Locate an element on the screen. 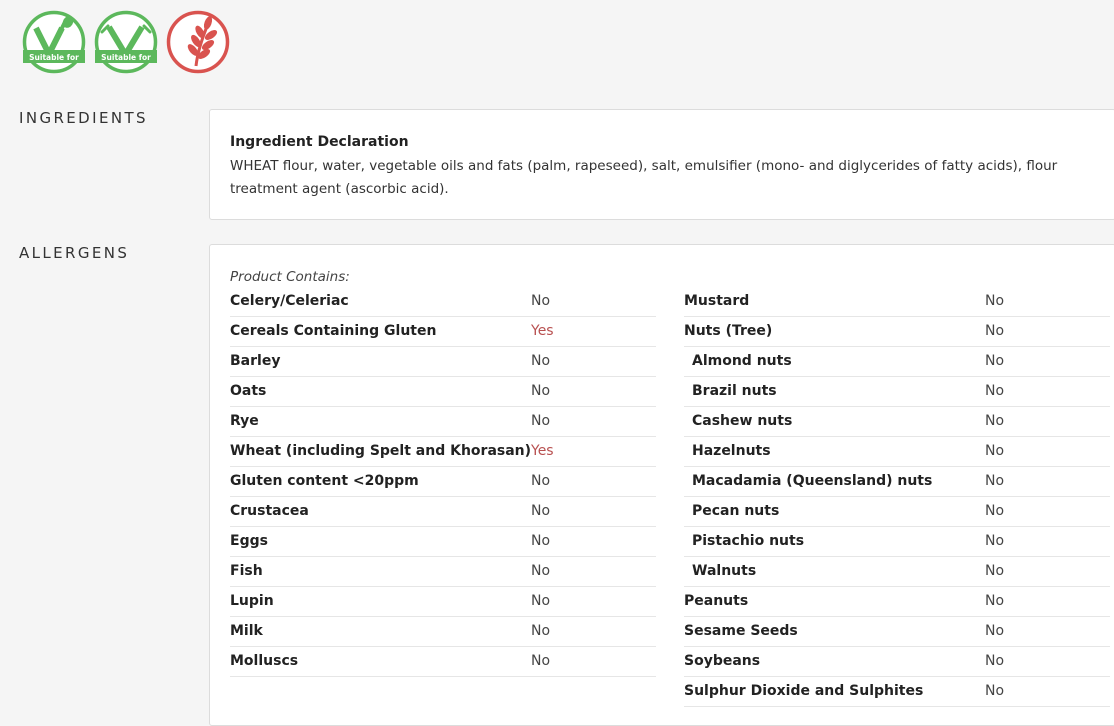 The height and width of the screenshot is (726, 1114). allergen-row: Milk No is located at coordinates (443, 632).